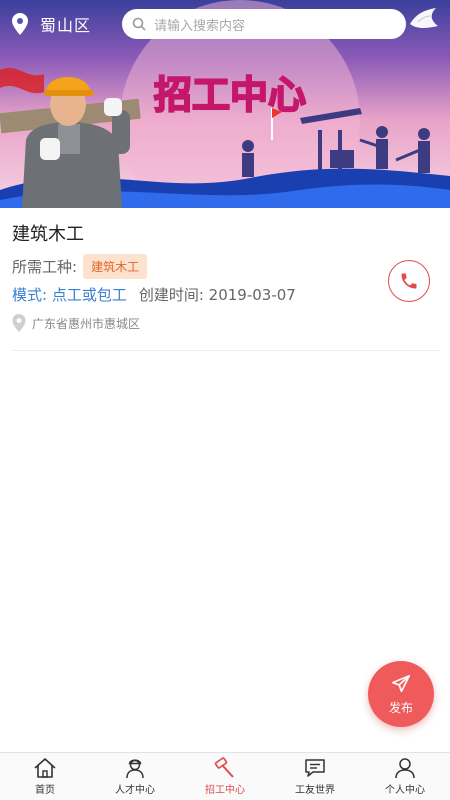  Describe the element at coordinates (405, 768) in the screenshot. I see `person-icon` at that location.